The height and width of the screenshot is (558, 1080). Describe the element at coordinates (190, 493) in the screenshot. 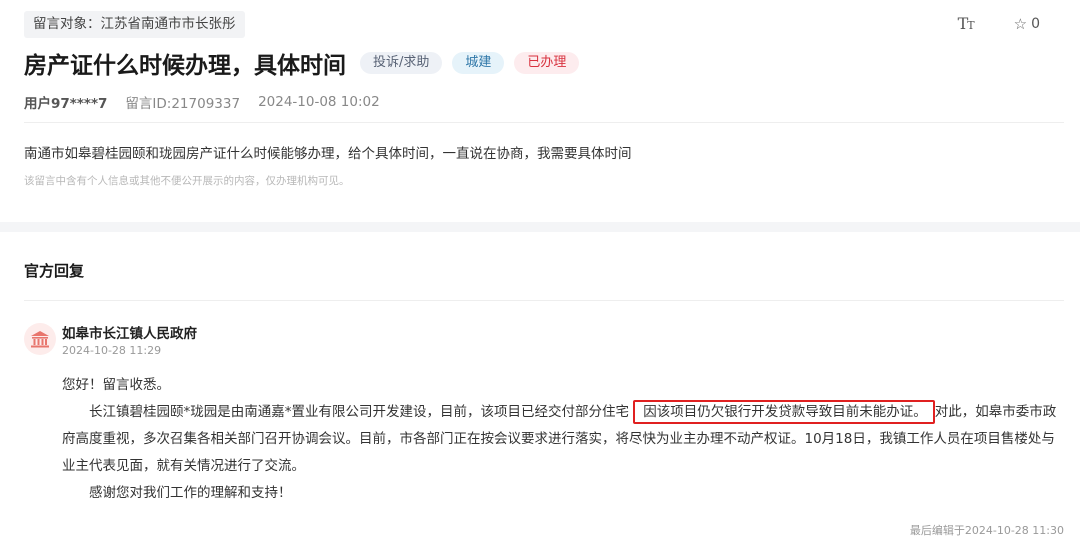

I see `reply-closing: 感谢您对我们工作的理解和支持！` at that location.